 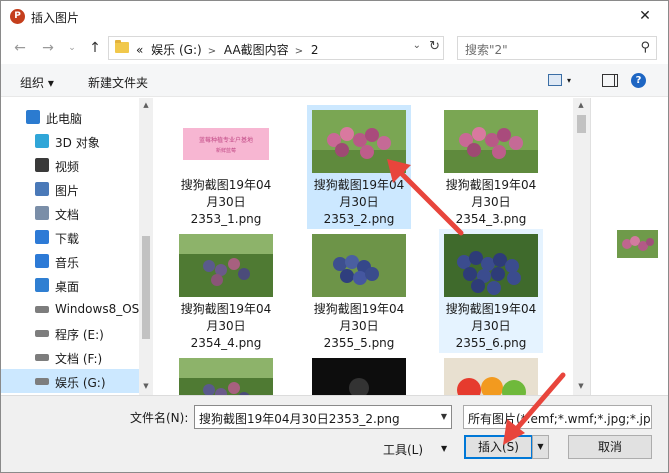 What do you see at coordinates (540, 447) in the screenshot?
I see `insert-options-icon: ▼` at bounding box center [540, 447].